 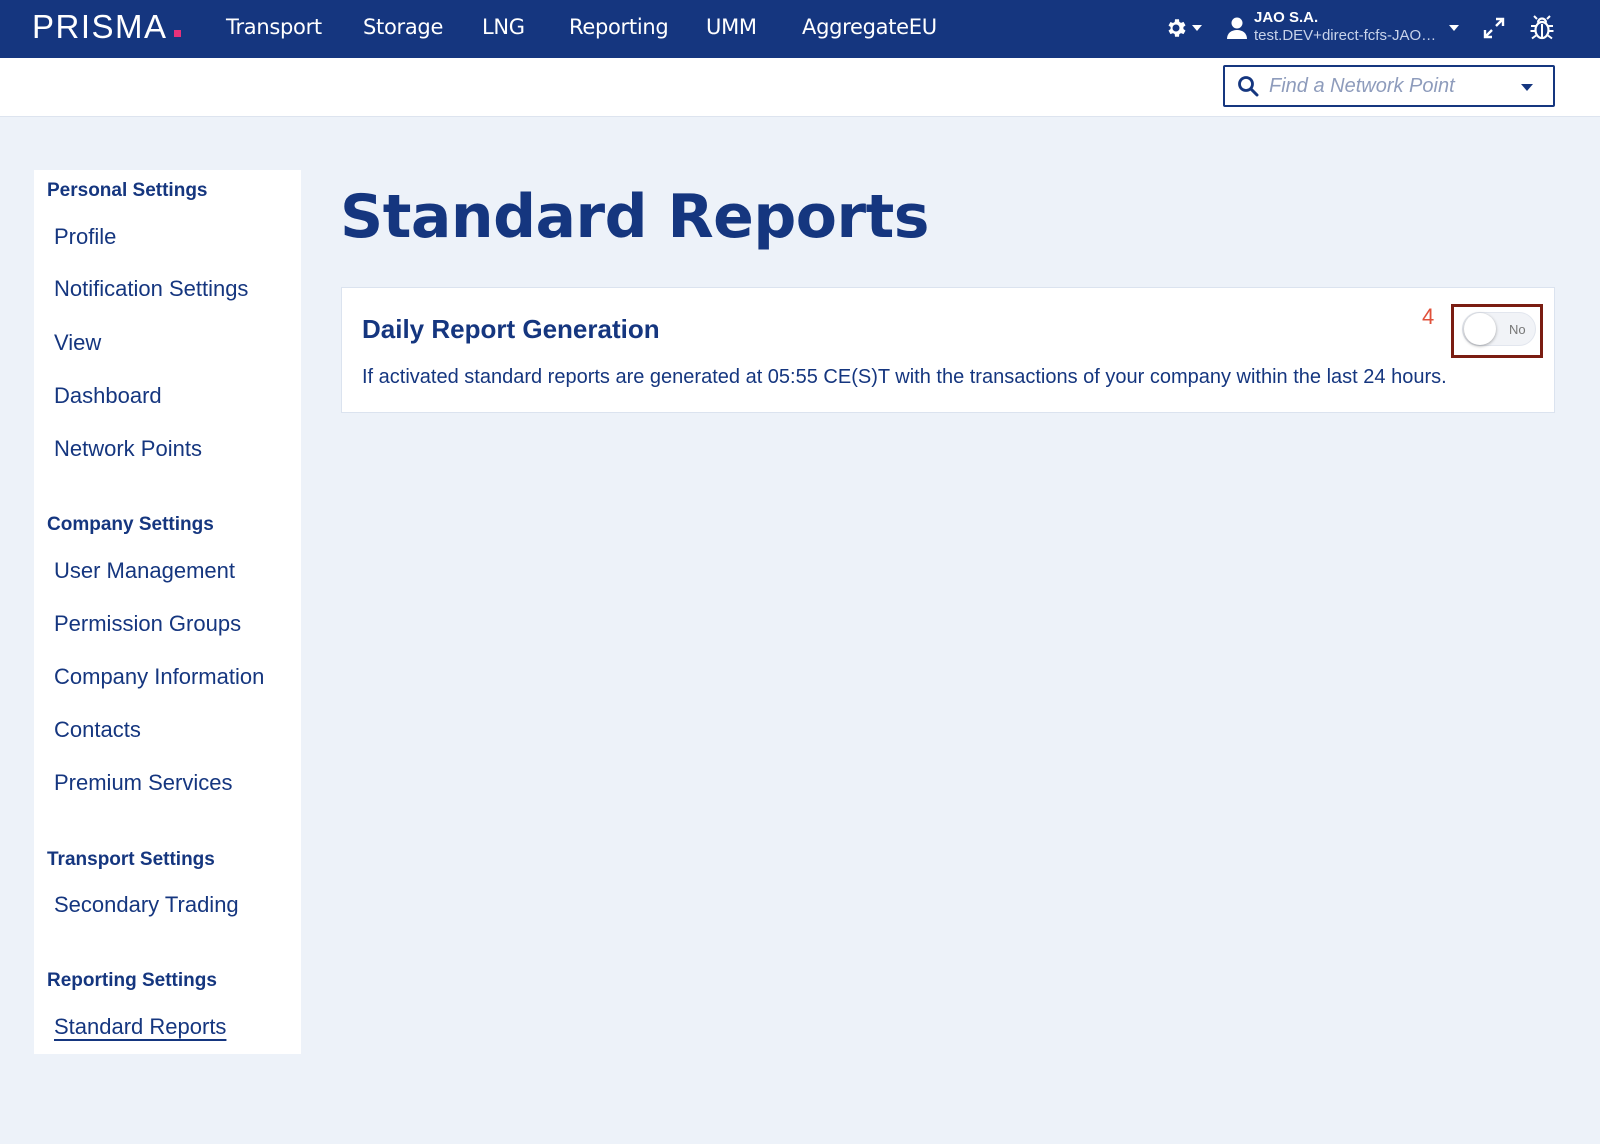 What do you see at coordinates (635, 217) in the screenshot?
I see `page-title: Standard Reports` at bounding box center [635, 217].